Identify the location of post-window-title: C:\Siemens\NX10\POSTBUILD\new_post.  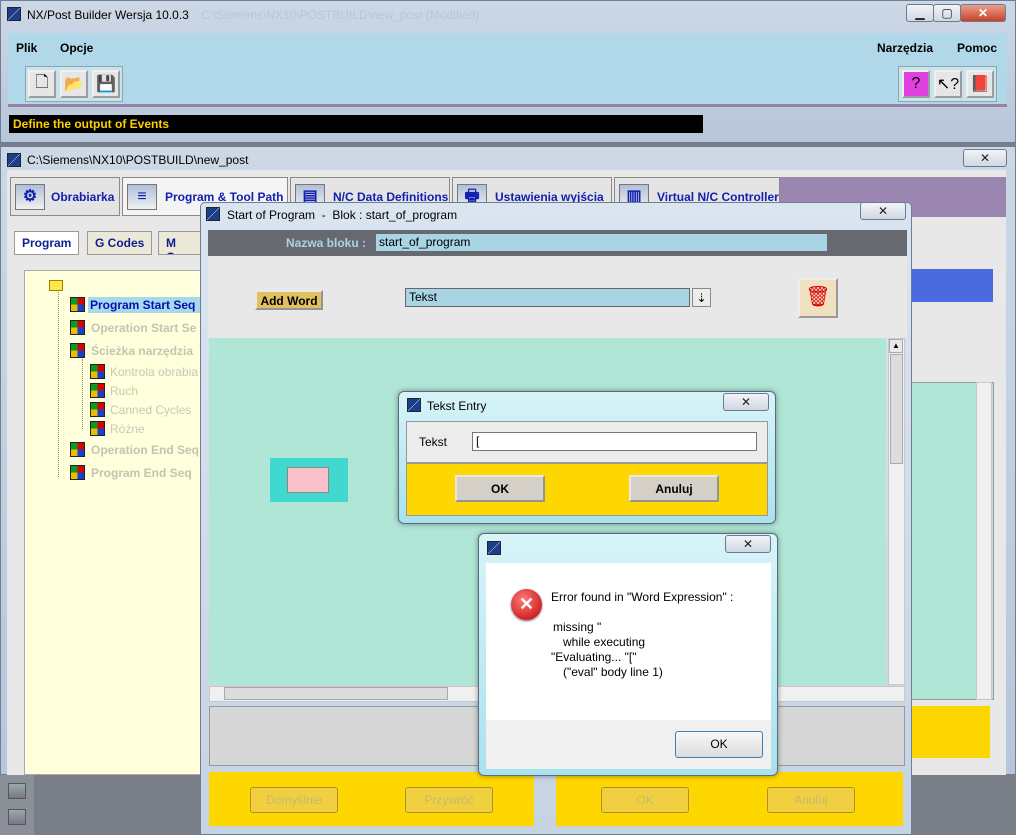
(138, 160).